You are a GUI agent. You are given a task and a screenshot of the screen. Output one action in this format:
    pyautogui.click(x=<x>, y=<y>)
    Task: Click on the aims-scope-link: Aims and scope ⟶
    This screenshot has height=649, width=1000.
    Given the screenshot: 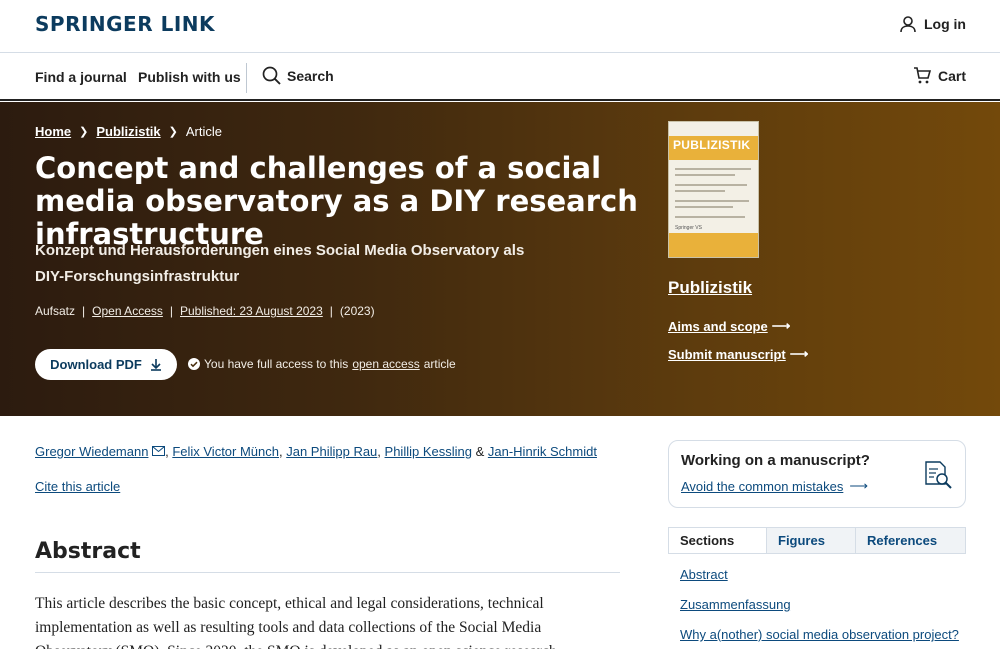 What is the action you would take?
    pyautogui.click(x=729, y=326)
    